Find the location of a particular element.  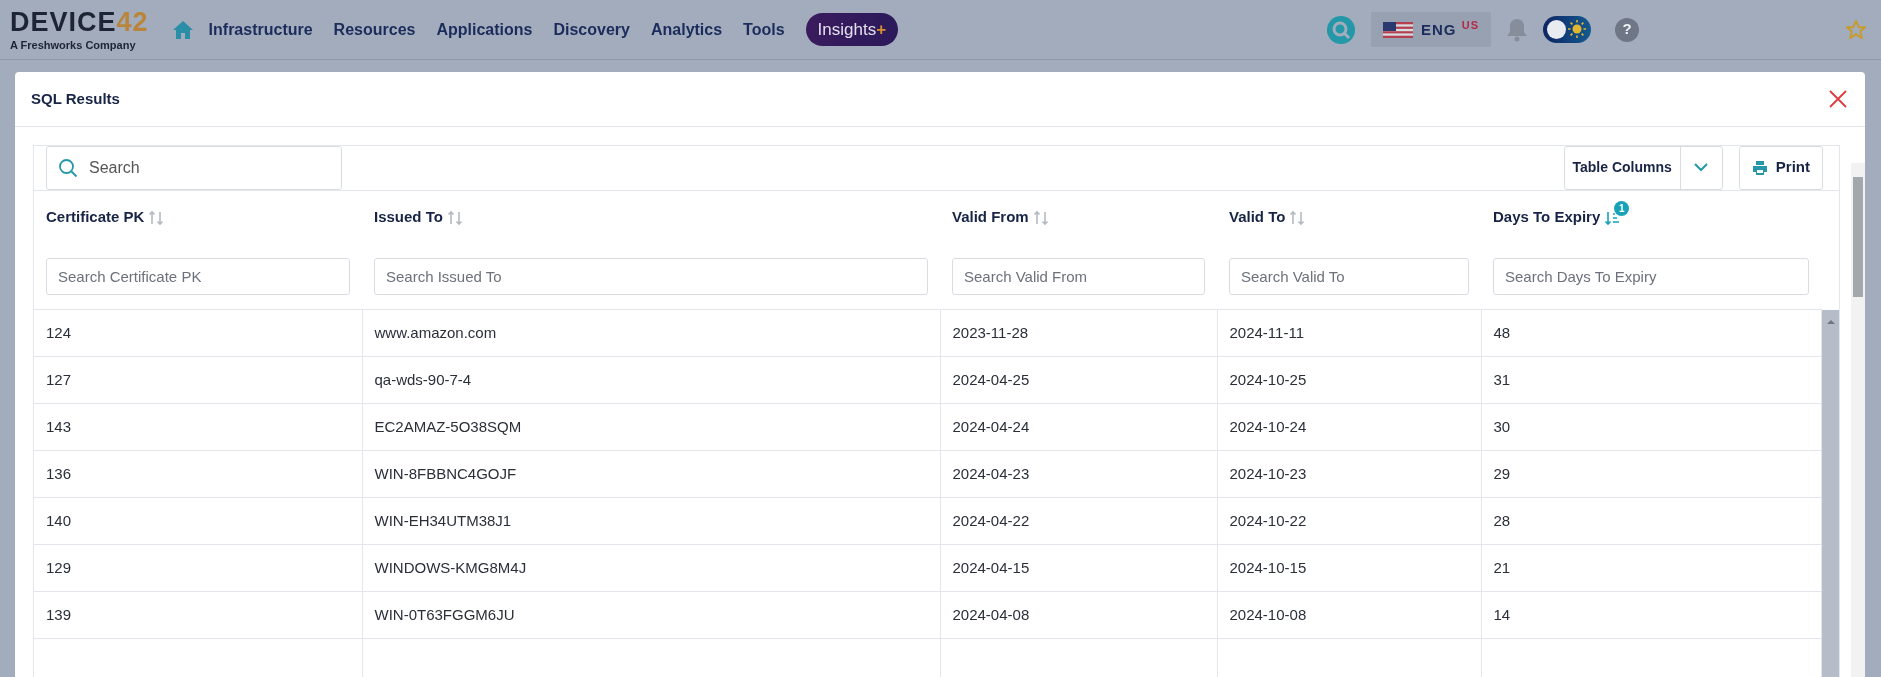

nav-link: Tools is located at coordinates (764, 29).